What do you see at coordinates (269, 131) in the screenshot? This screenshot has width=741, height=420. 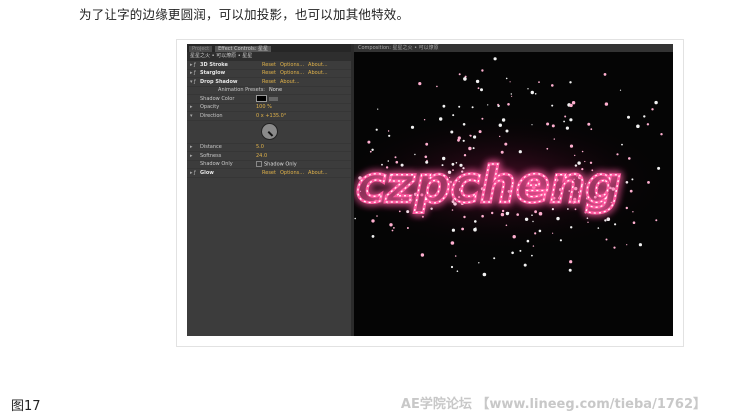 I see `direction-dial` at bounding box center [269, 131].